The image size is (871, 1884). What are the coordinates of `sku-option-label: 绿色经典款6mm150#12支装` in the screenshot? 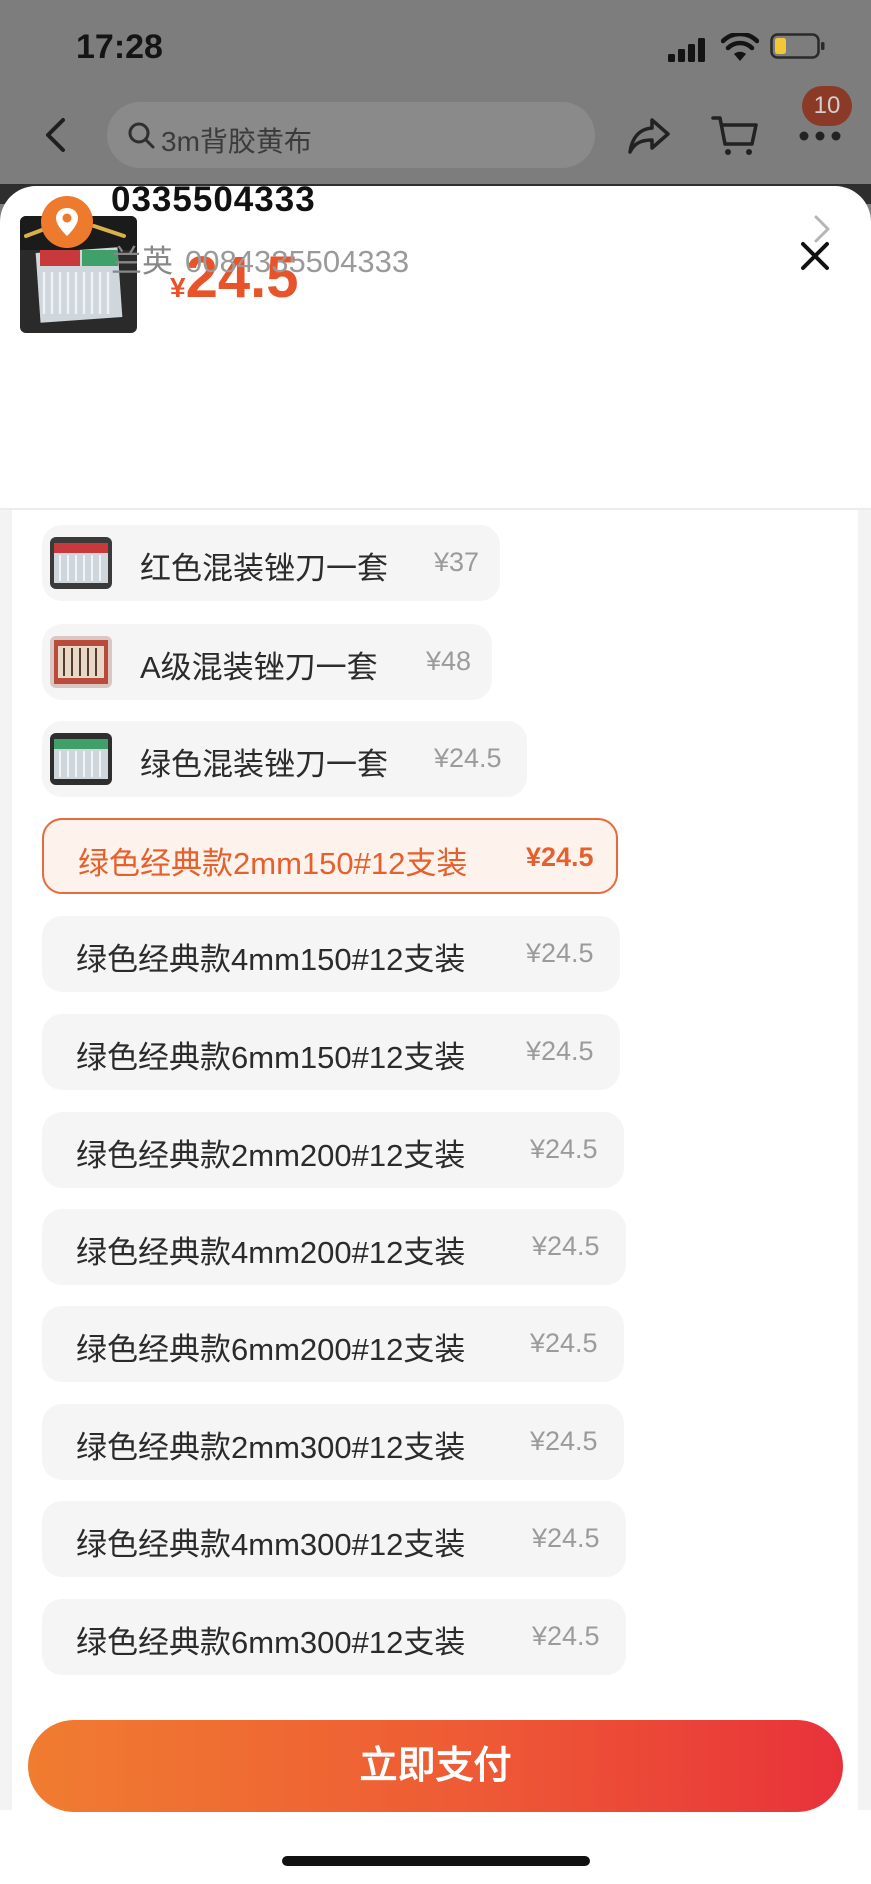 It's located at (271, 1057).